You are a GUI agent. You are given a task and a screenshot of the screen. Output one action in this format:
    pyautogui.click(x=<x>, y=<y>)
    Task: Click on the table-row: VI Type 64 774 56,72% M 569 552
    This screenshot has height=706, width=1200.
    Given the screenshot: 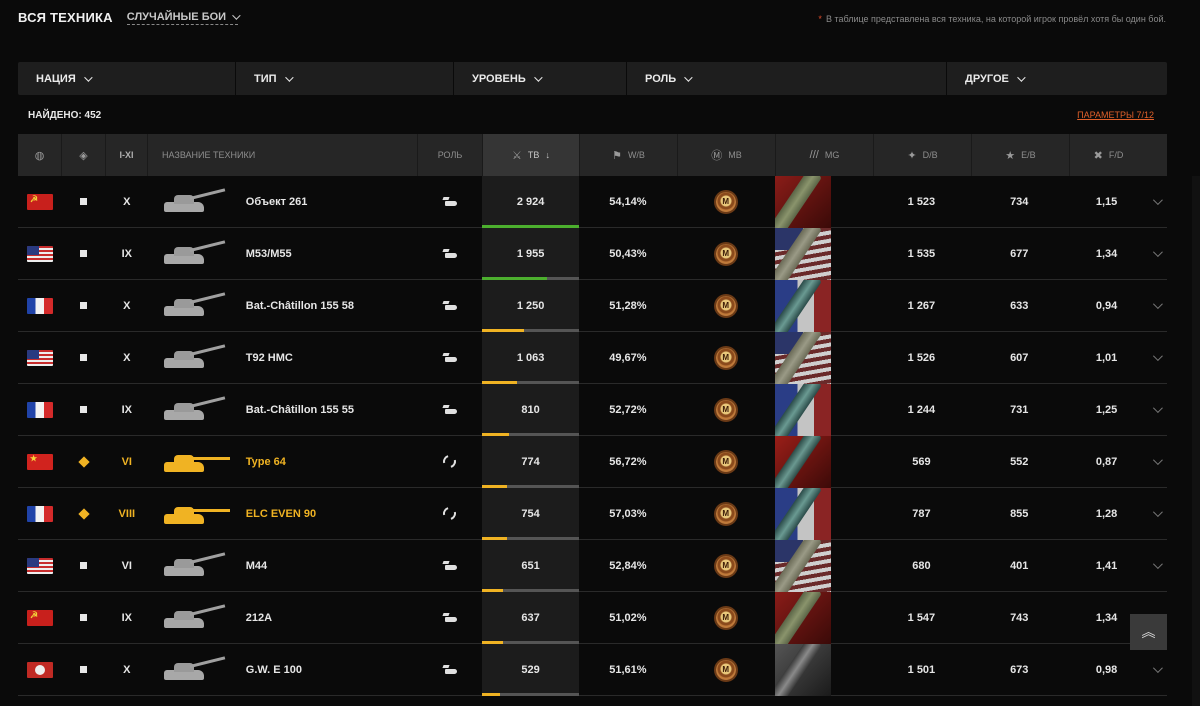 What is the action you would take?
    pyautogui.click(x=592, y=461)
    